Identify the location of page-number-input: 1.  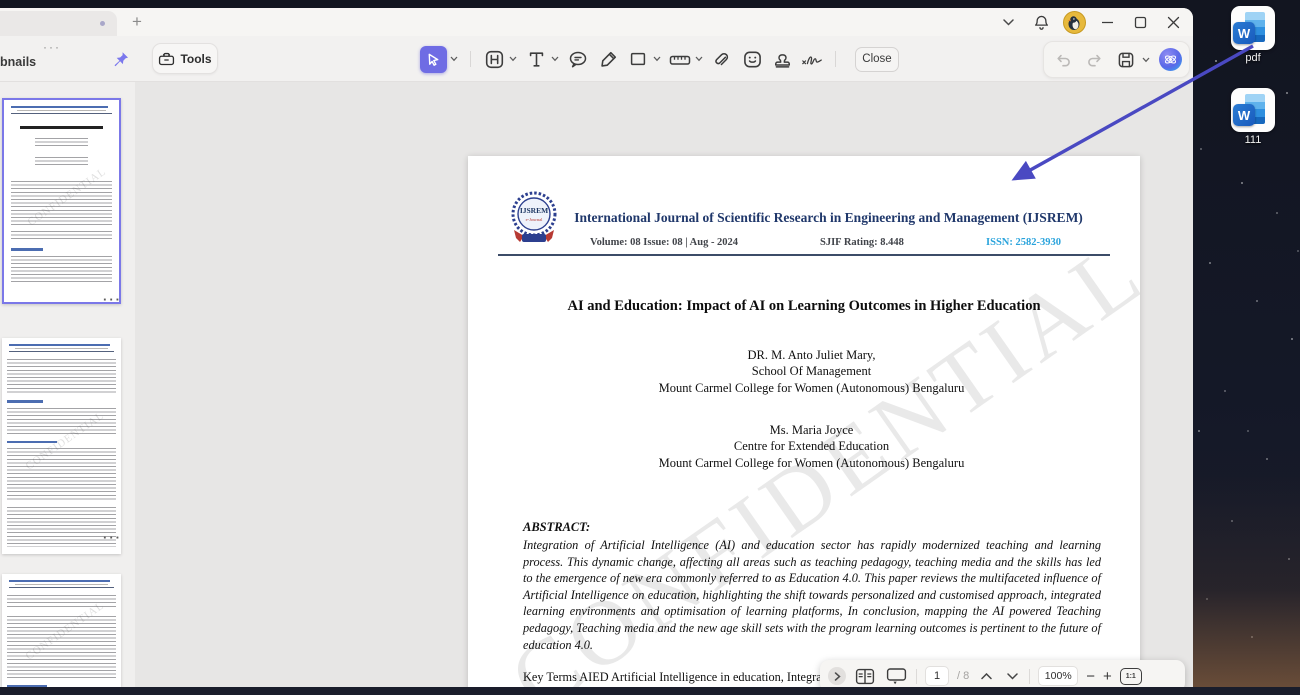
(937, 676).